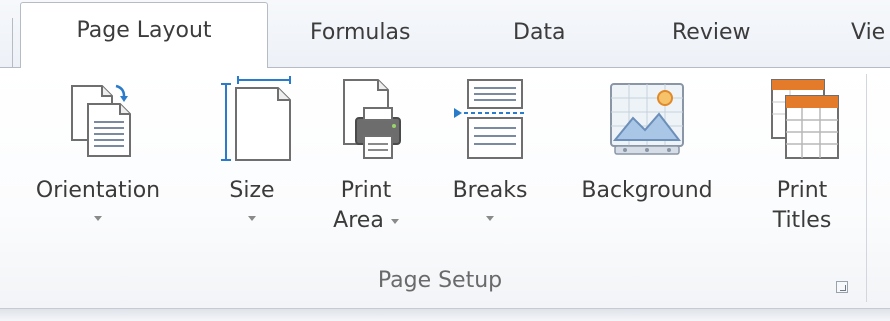  Describe the element at coordinates (842, 287) in the screenshot. I see `dialog-launcher-icon` at that location.